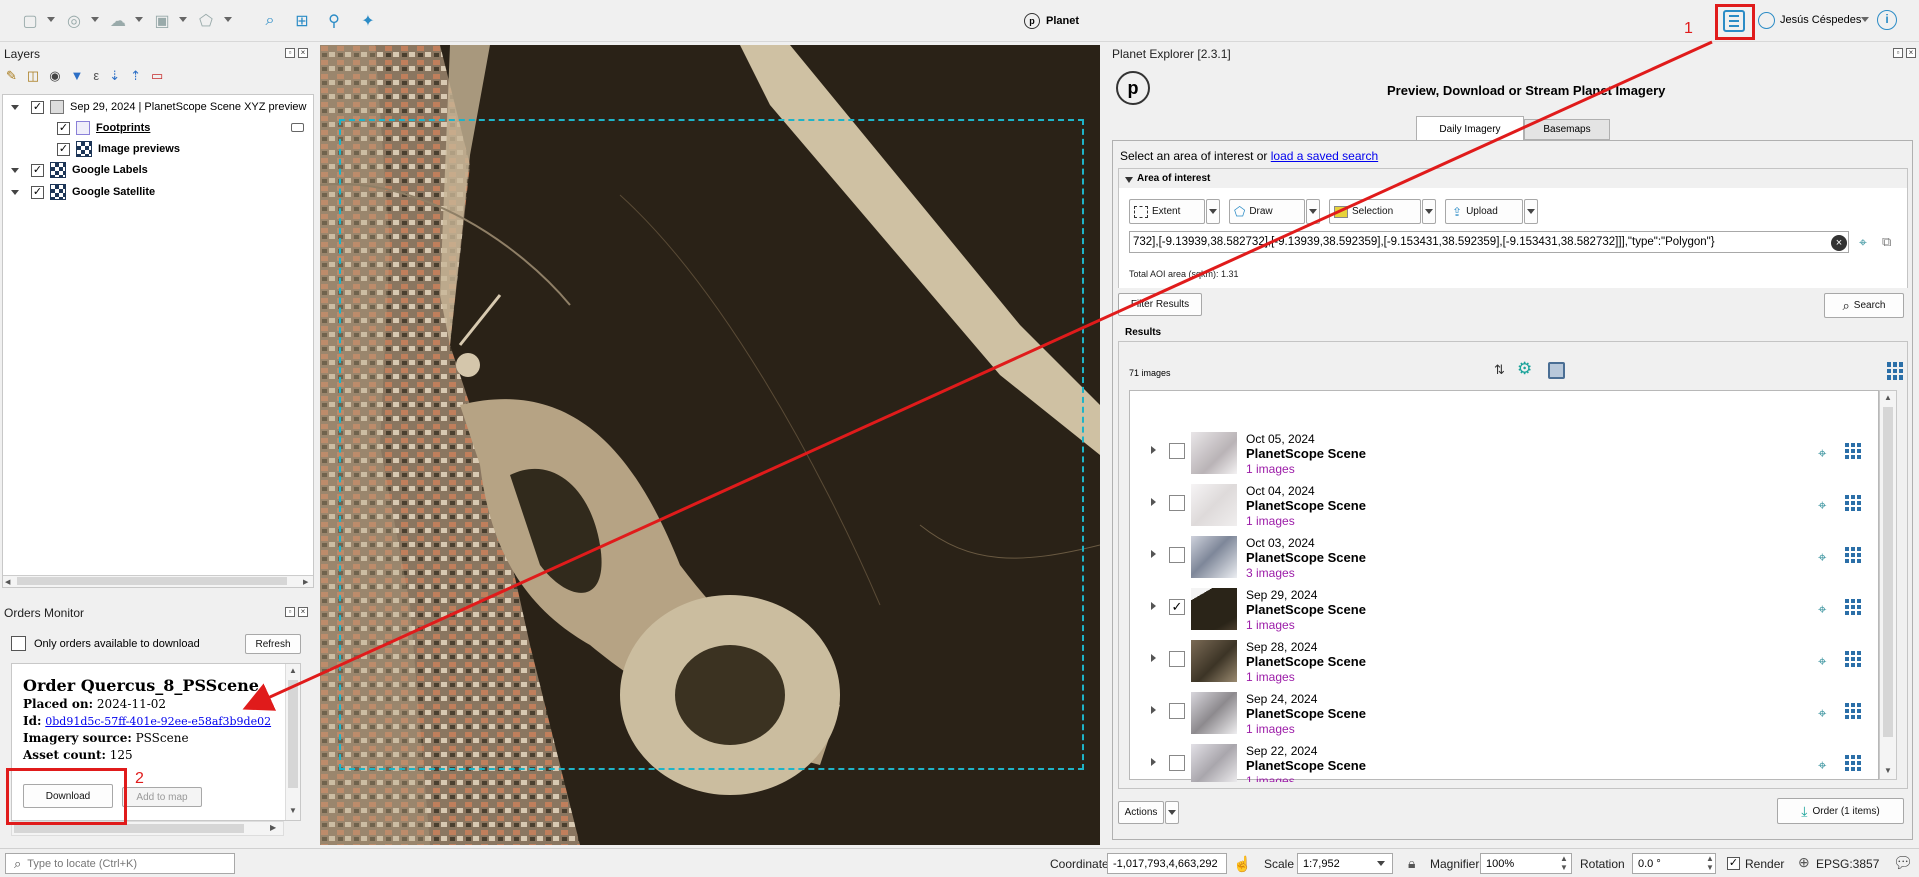 Image resolution: width=1919 pixels, height=877 pixels. What do you see at coordinates (54, 76) in the screenshot?
I see `eye-icon: ◉` at bounding box center [54, 76].